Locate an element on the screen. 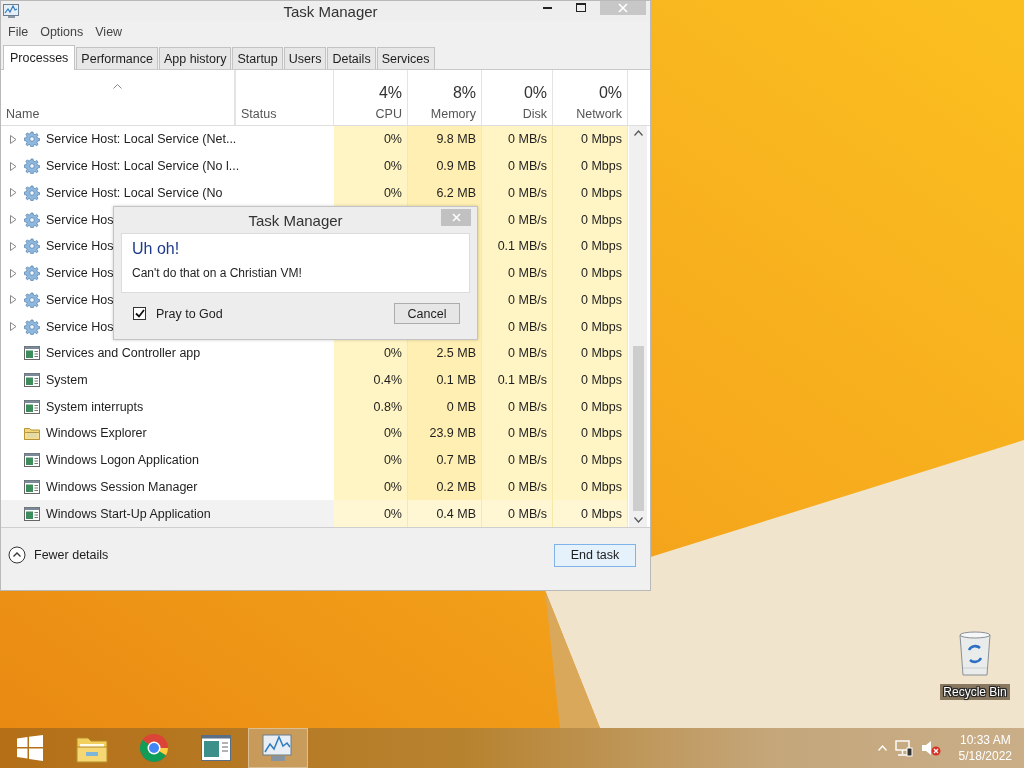 The image size is (1024, 768). column-header: 8% Memory is located at coordinates (445, 97).